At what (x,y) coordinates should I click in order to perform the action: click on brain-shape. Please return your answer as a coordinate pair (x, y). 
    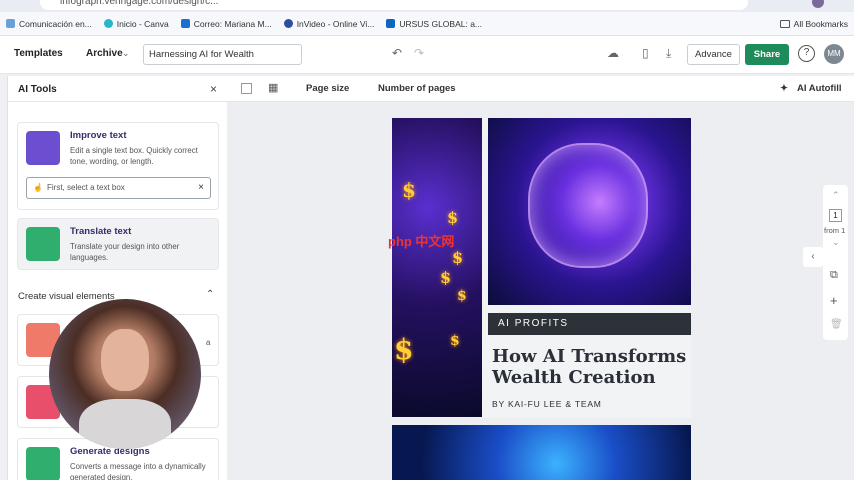
    Looking at the image, I should click on (588, 205).